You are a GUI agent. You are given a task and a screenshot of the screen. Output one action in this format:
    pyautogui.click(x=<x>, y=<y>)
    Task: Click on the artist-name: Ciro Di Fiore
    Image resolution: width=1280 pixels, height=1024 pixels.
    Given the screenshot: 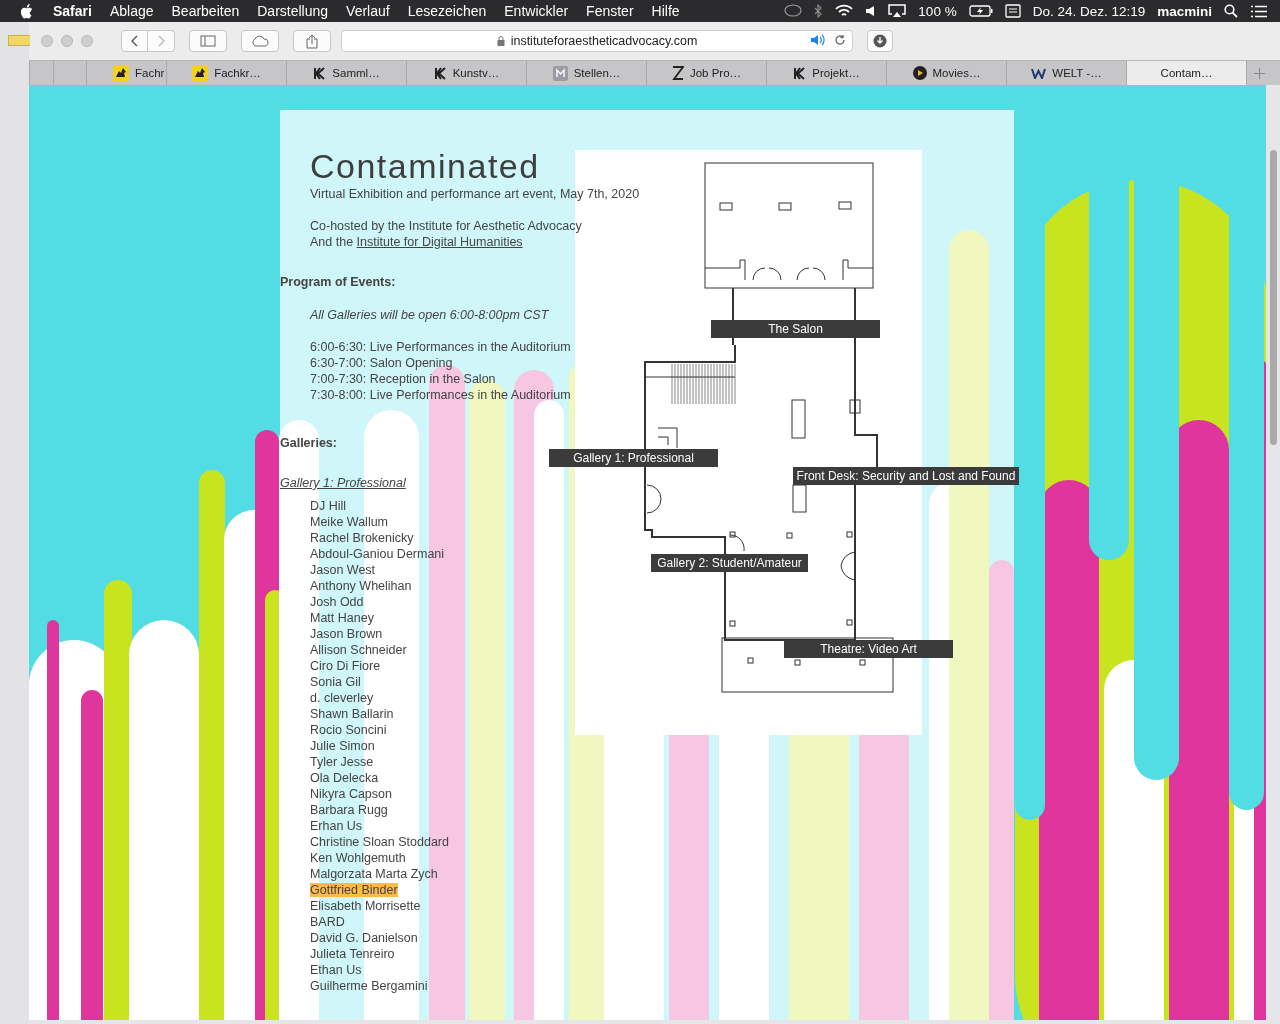 What is the action you would take?
    pyautogui.click(x=345, y=666)
    